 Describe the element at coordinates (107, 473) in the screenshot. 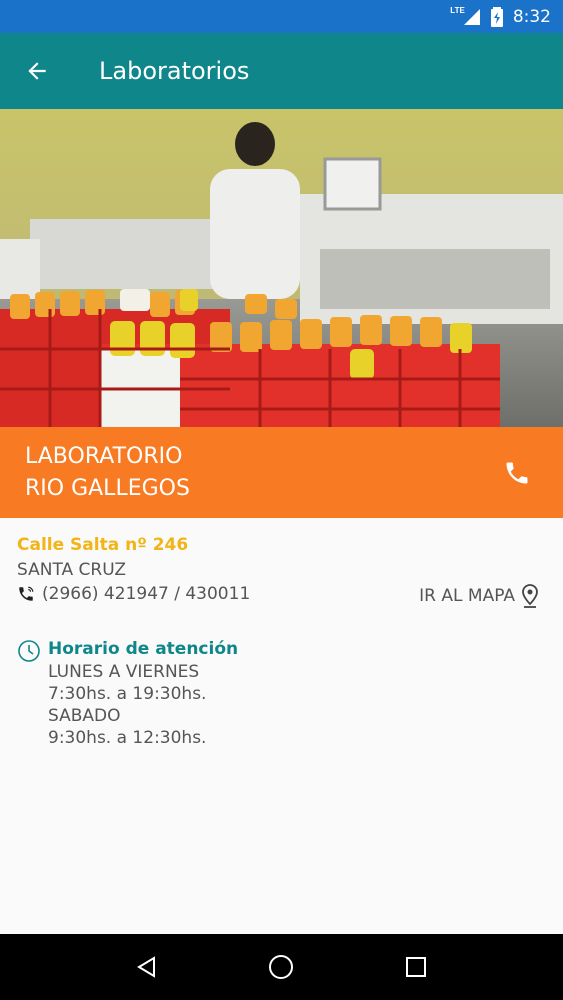

I see `lab-name: LABORATORIO RIO GALLEGOS` at that location.